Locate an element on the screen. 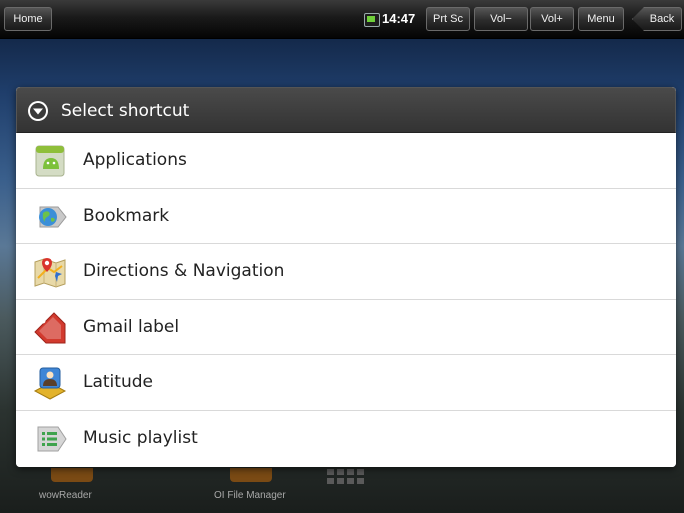  list-item-label: Bookmark is located at coordinates (126, 215).